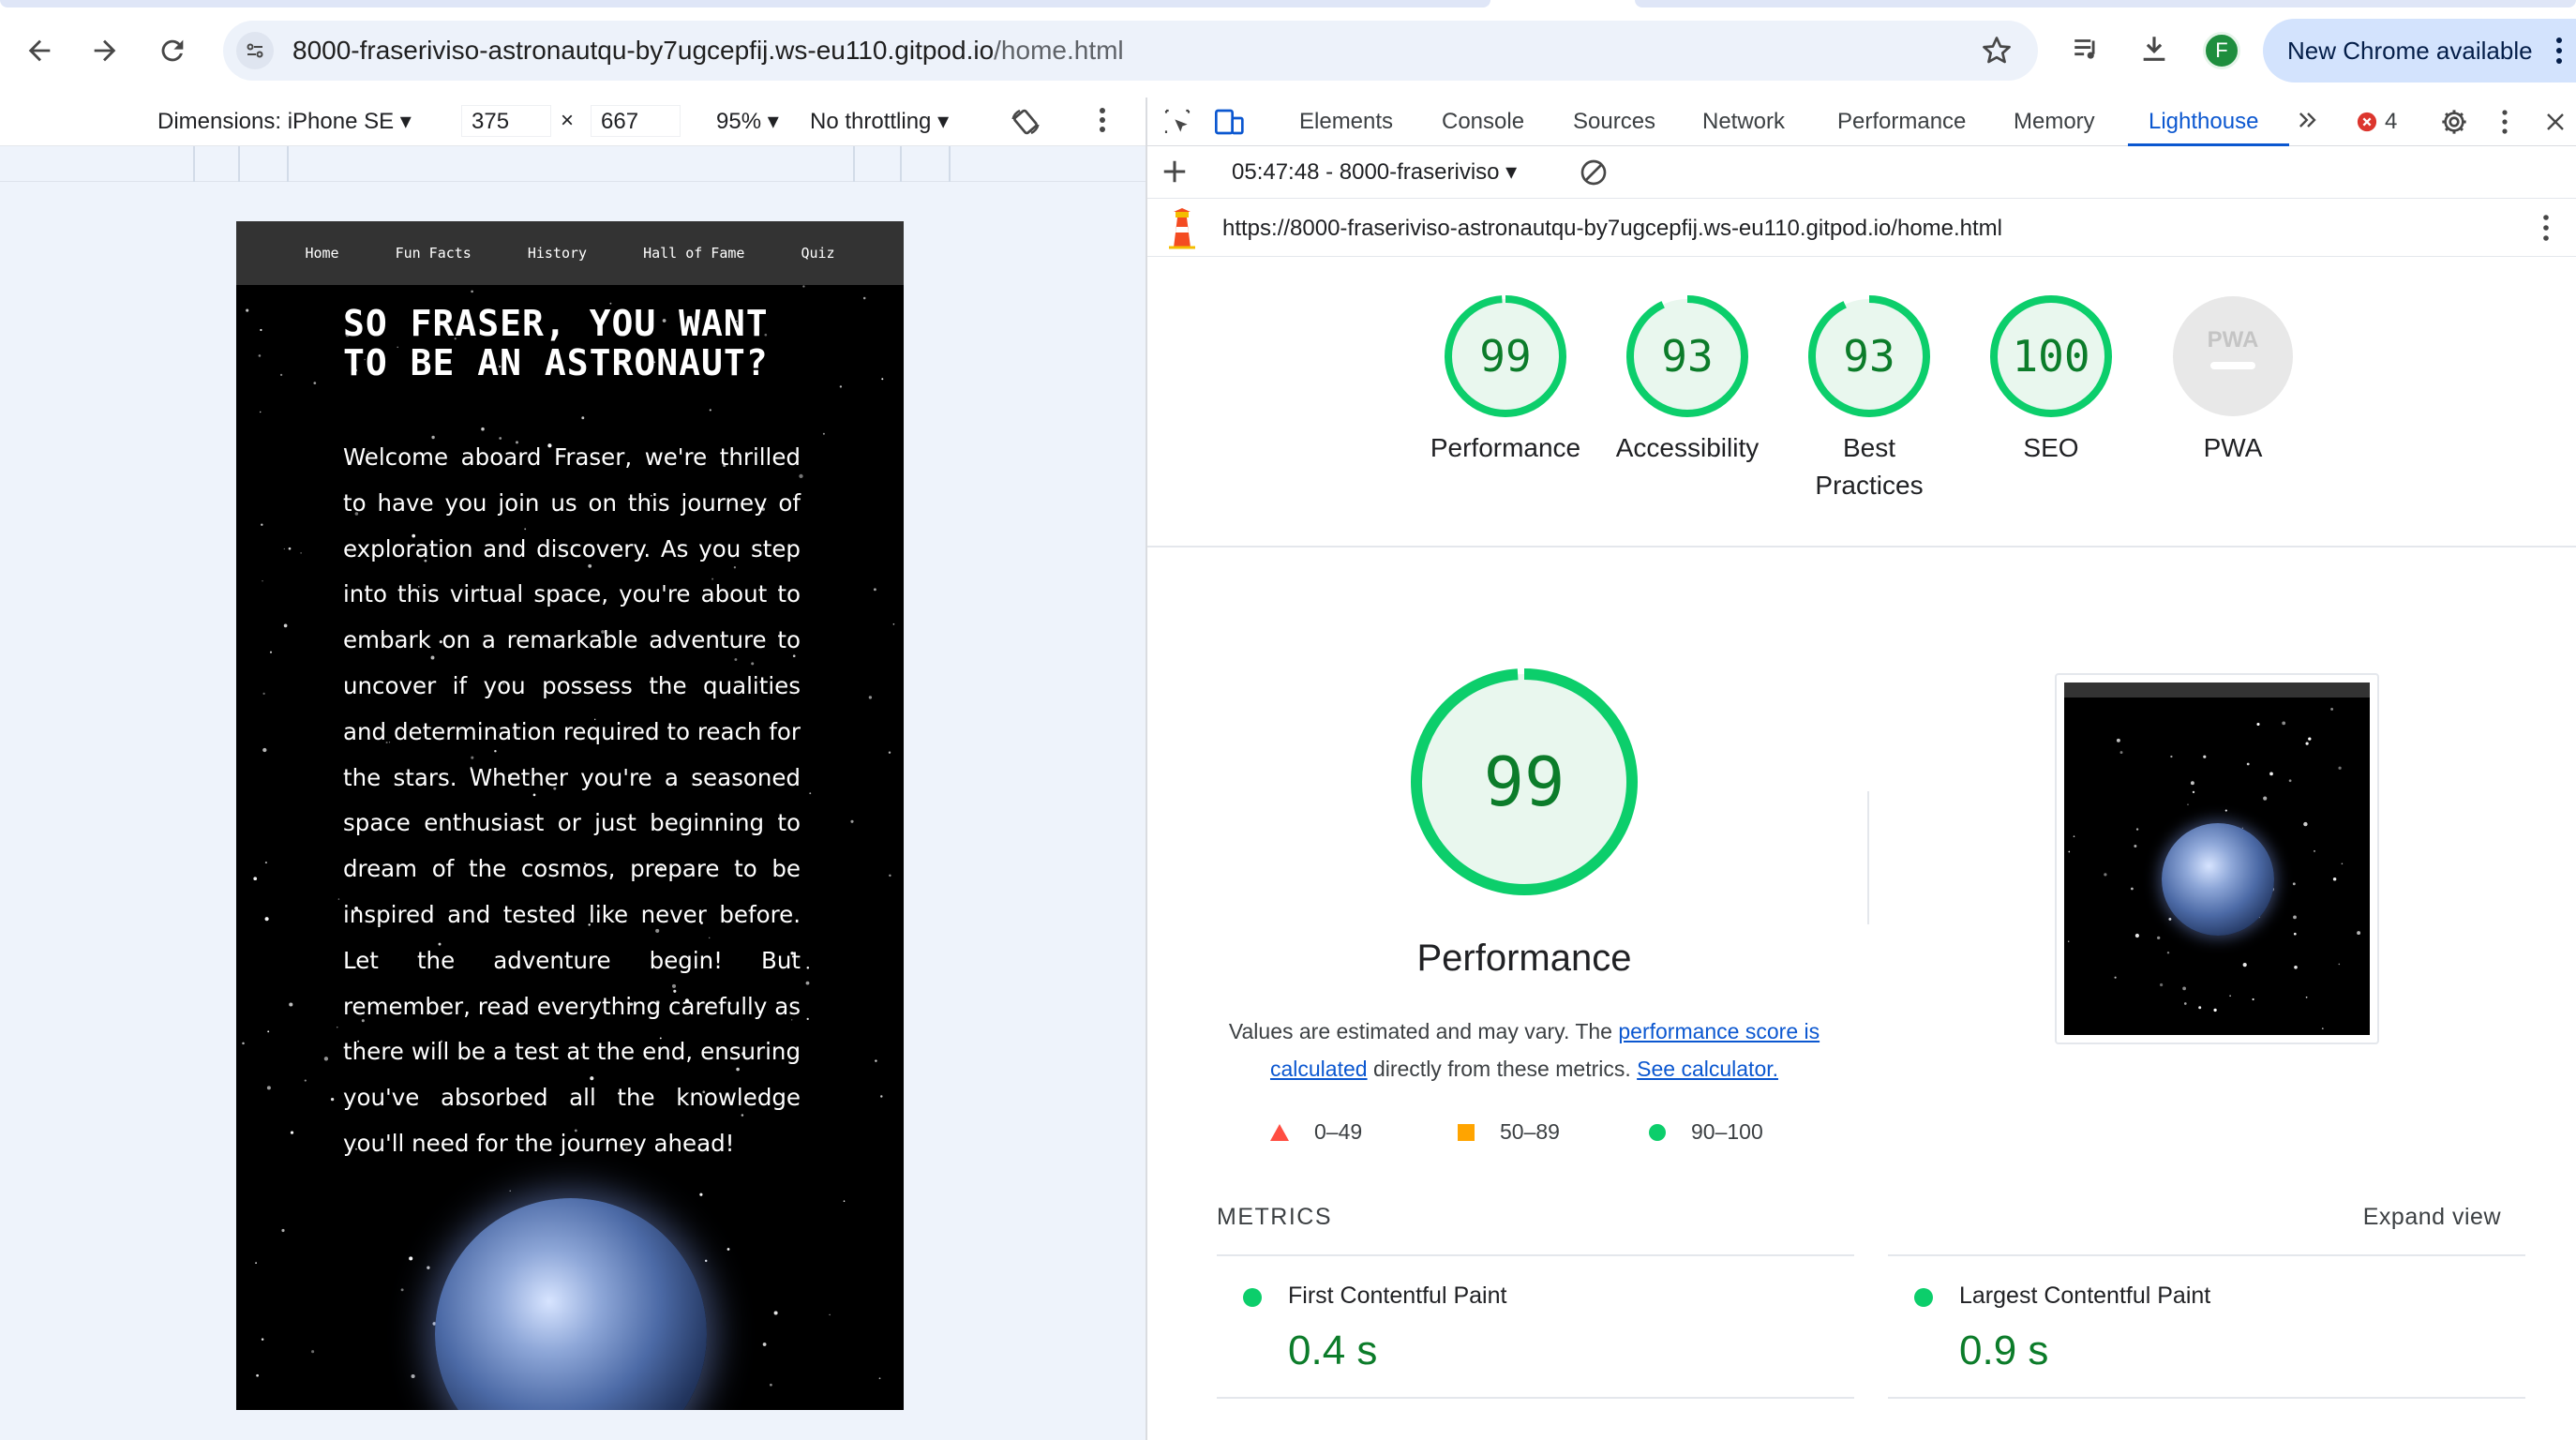  What do you see at coordinates (2367, 122) in the screenshot?
I see `error-icon` at bounding box center [2367, 122].